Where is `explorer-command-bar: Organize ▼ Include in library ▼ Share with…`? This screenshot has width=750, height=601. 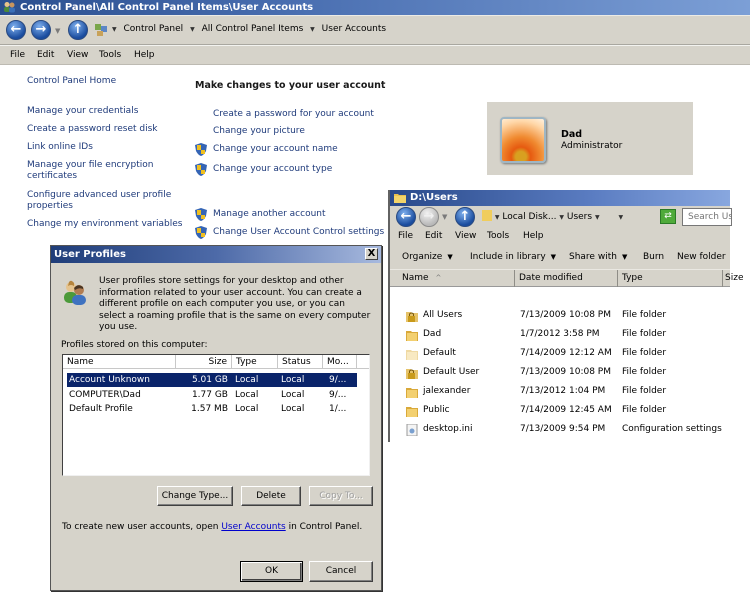 explorer-command-bar: Organize ▼ Include in library ▼ Share with… is located at coordinates (560, 258).